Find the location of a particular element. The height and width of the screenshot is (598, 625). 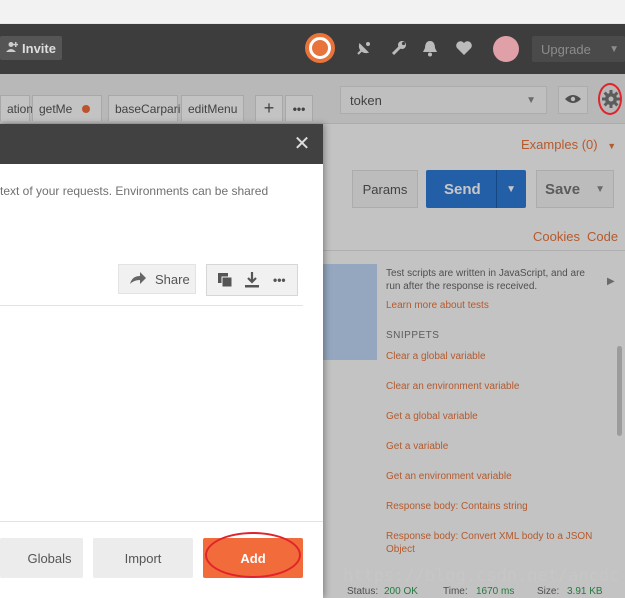

wrench-icon is located at coordinates (399, 48).